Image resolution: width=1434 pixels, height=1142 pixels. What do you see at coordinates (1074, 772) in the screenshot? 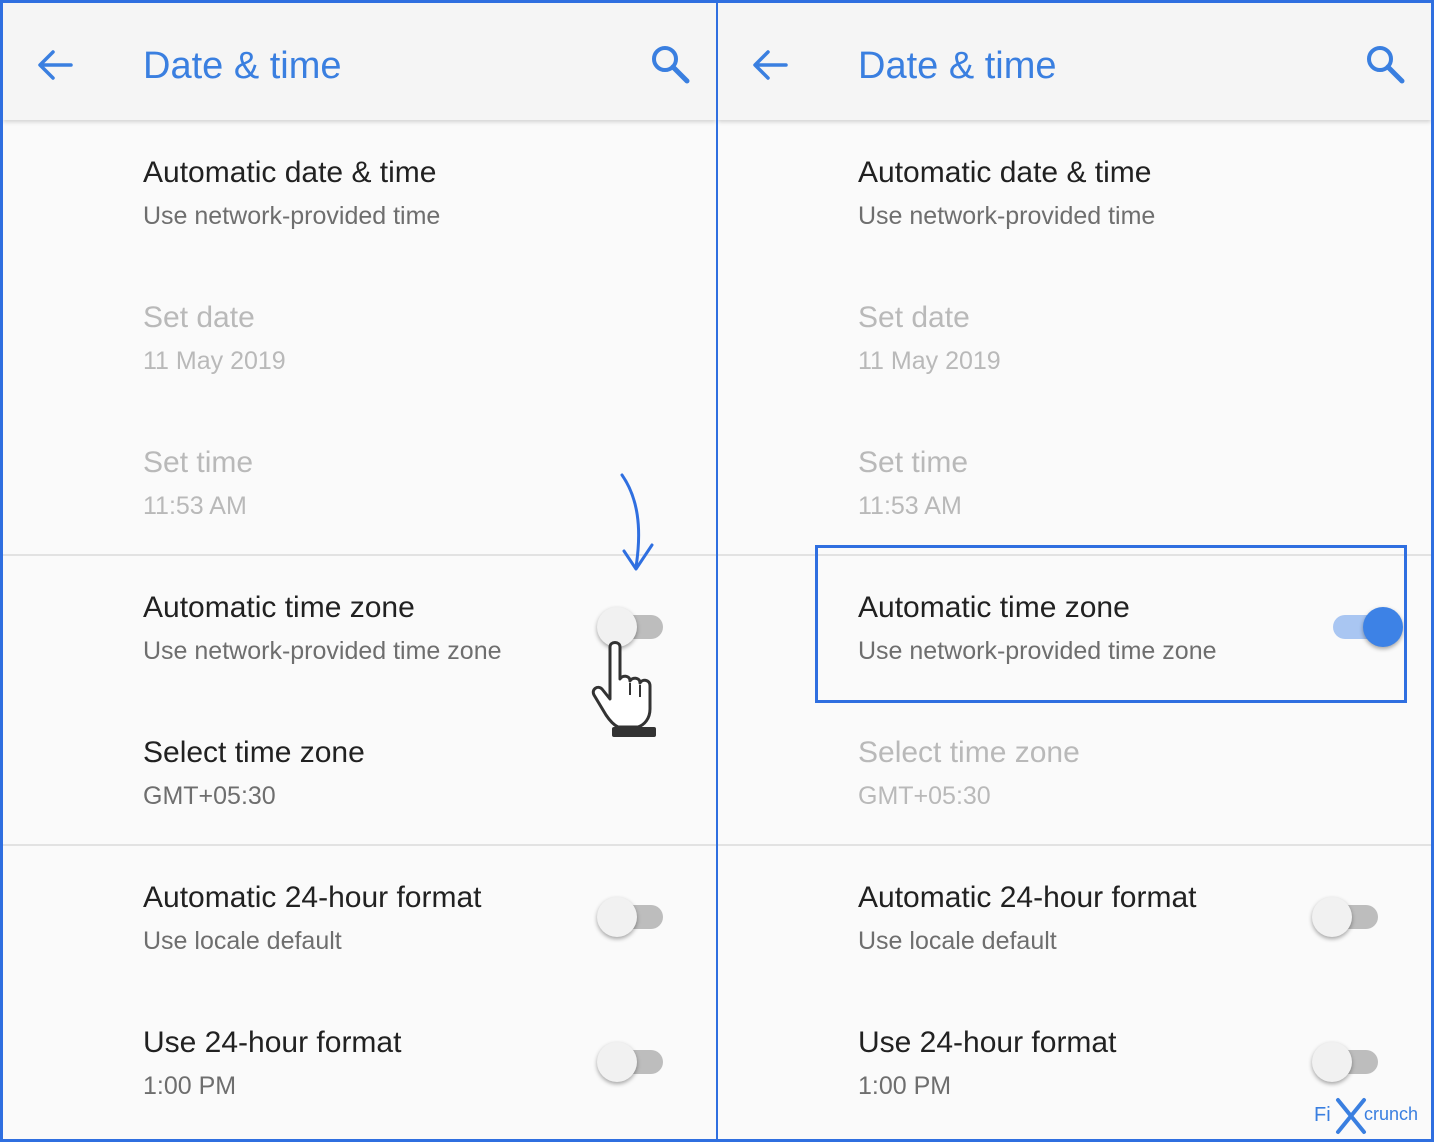
I see `setting-select-time-zone: Select time zone GMT+05:30` at bounding box center [1074, 772].